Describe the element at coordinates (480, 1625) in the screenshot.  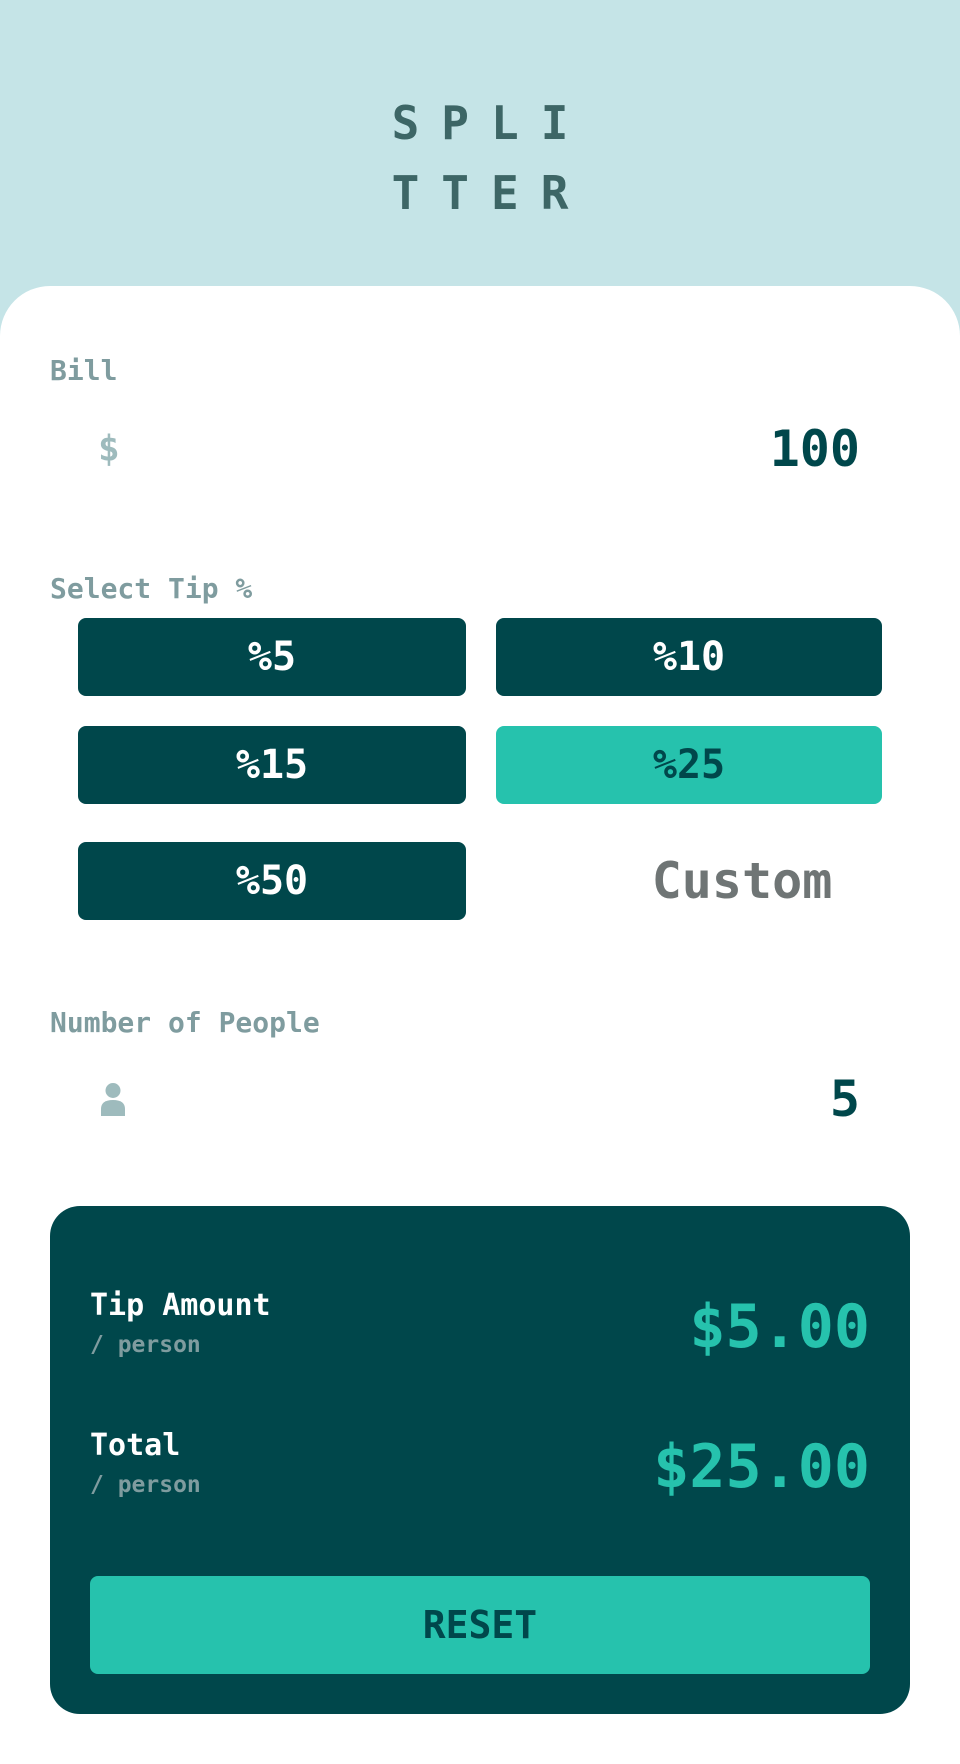
I see `reset-button: RESET` at that location.